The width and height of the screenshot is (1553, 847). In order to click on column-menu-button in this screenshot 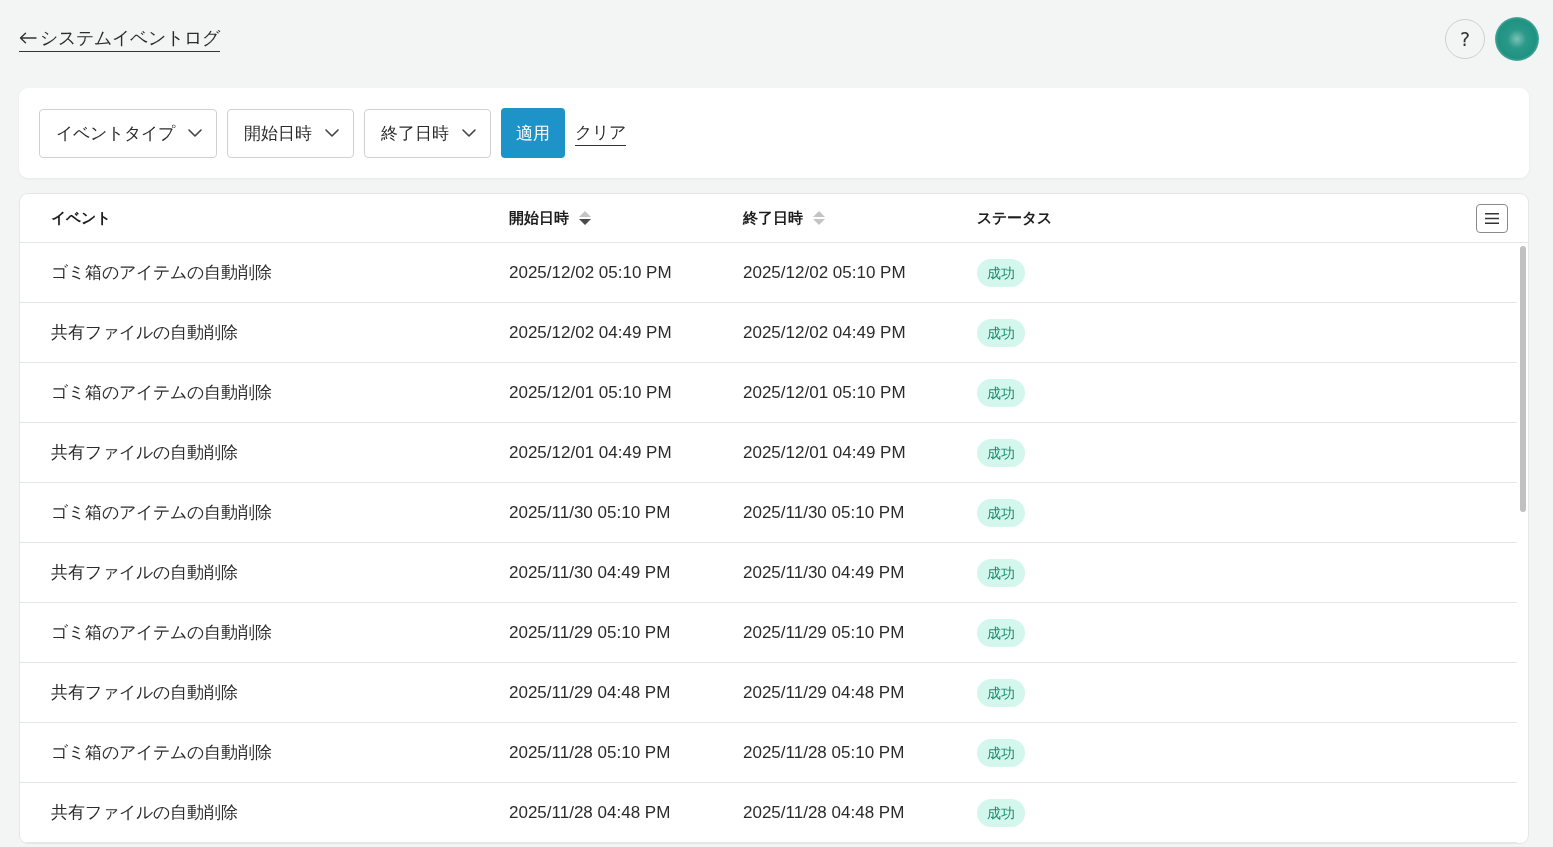, I will do `click(1492, 218)`.